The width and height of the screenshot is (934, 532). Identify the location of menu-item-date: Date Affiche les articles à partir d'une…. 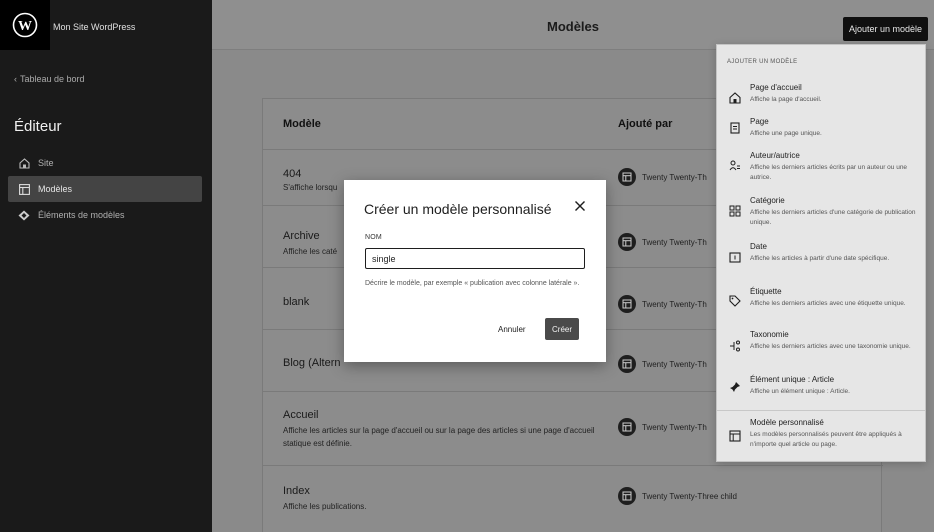
(822, 260).